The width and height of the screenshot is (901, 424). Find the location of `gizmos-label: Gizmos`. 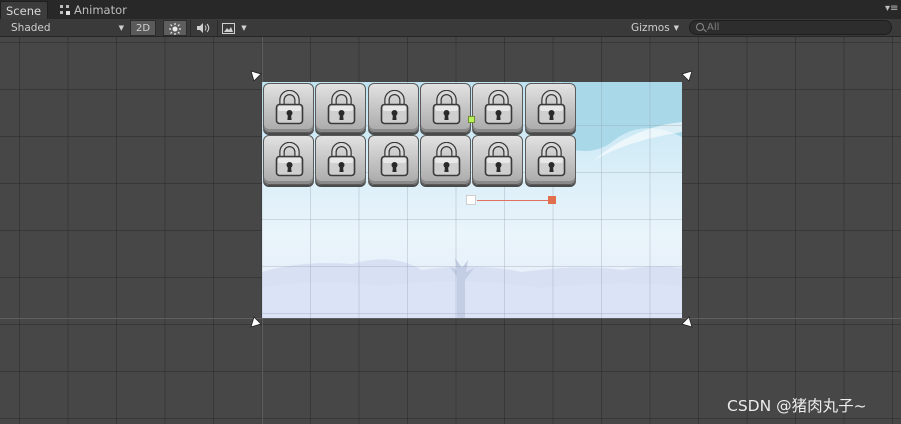

gizmos-label: Gizmos is located at coordinates (650, 28).